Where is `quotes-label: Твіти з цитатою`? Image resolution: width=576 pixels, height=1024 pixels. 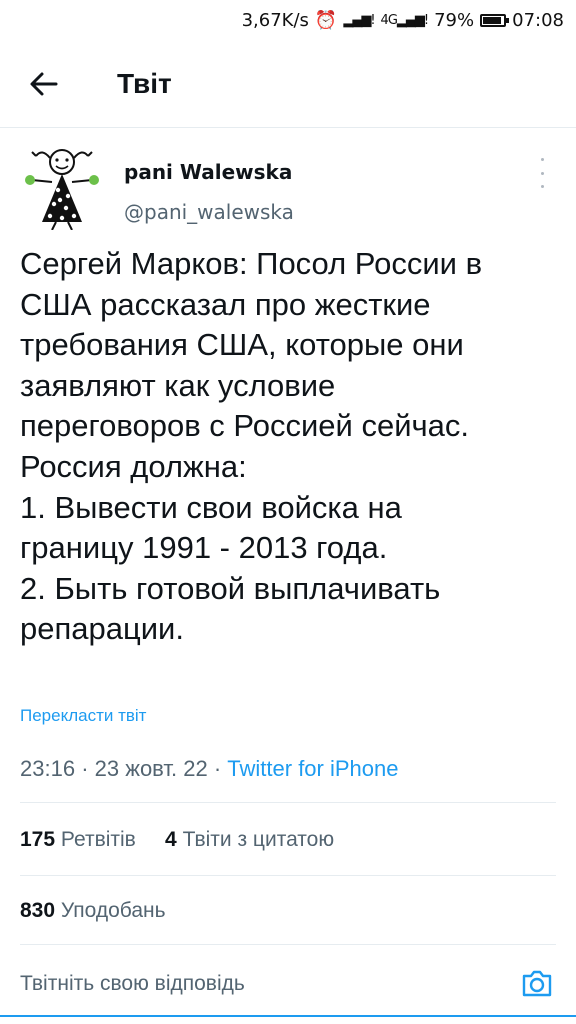 quotes-label: Твіти з цитатою is located at coordinates (258, 839).